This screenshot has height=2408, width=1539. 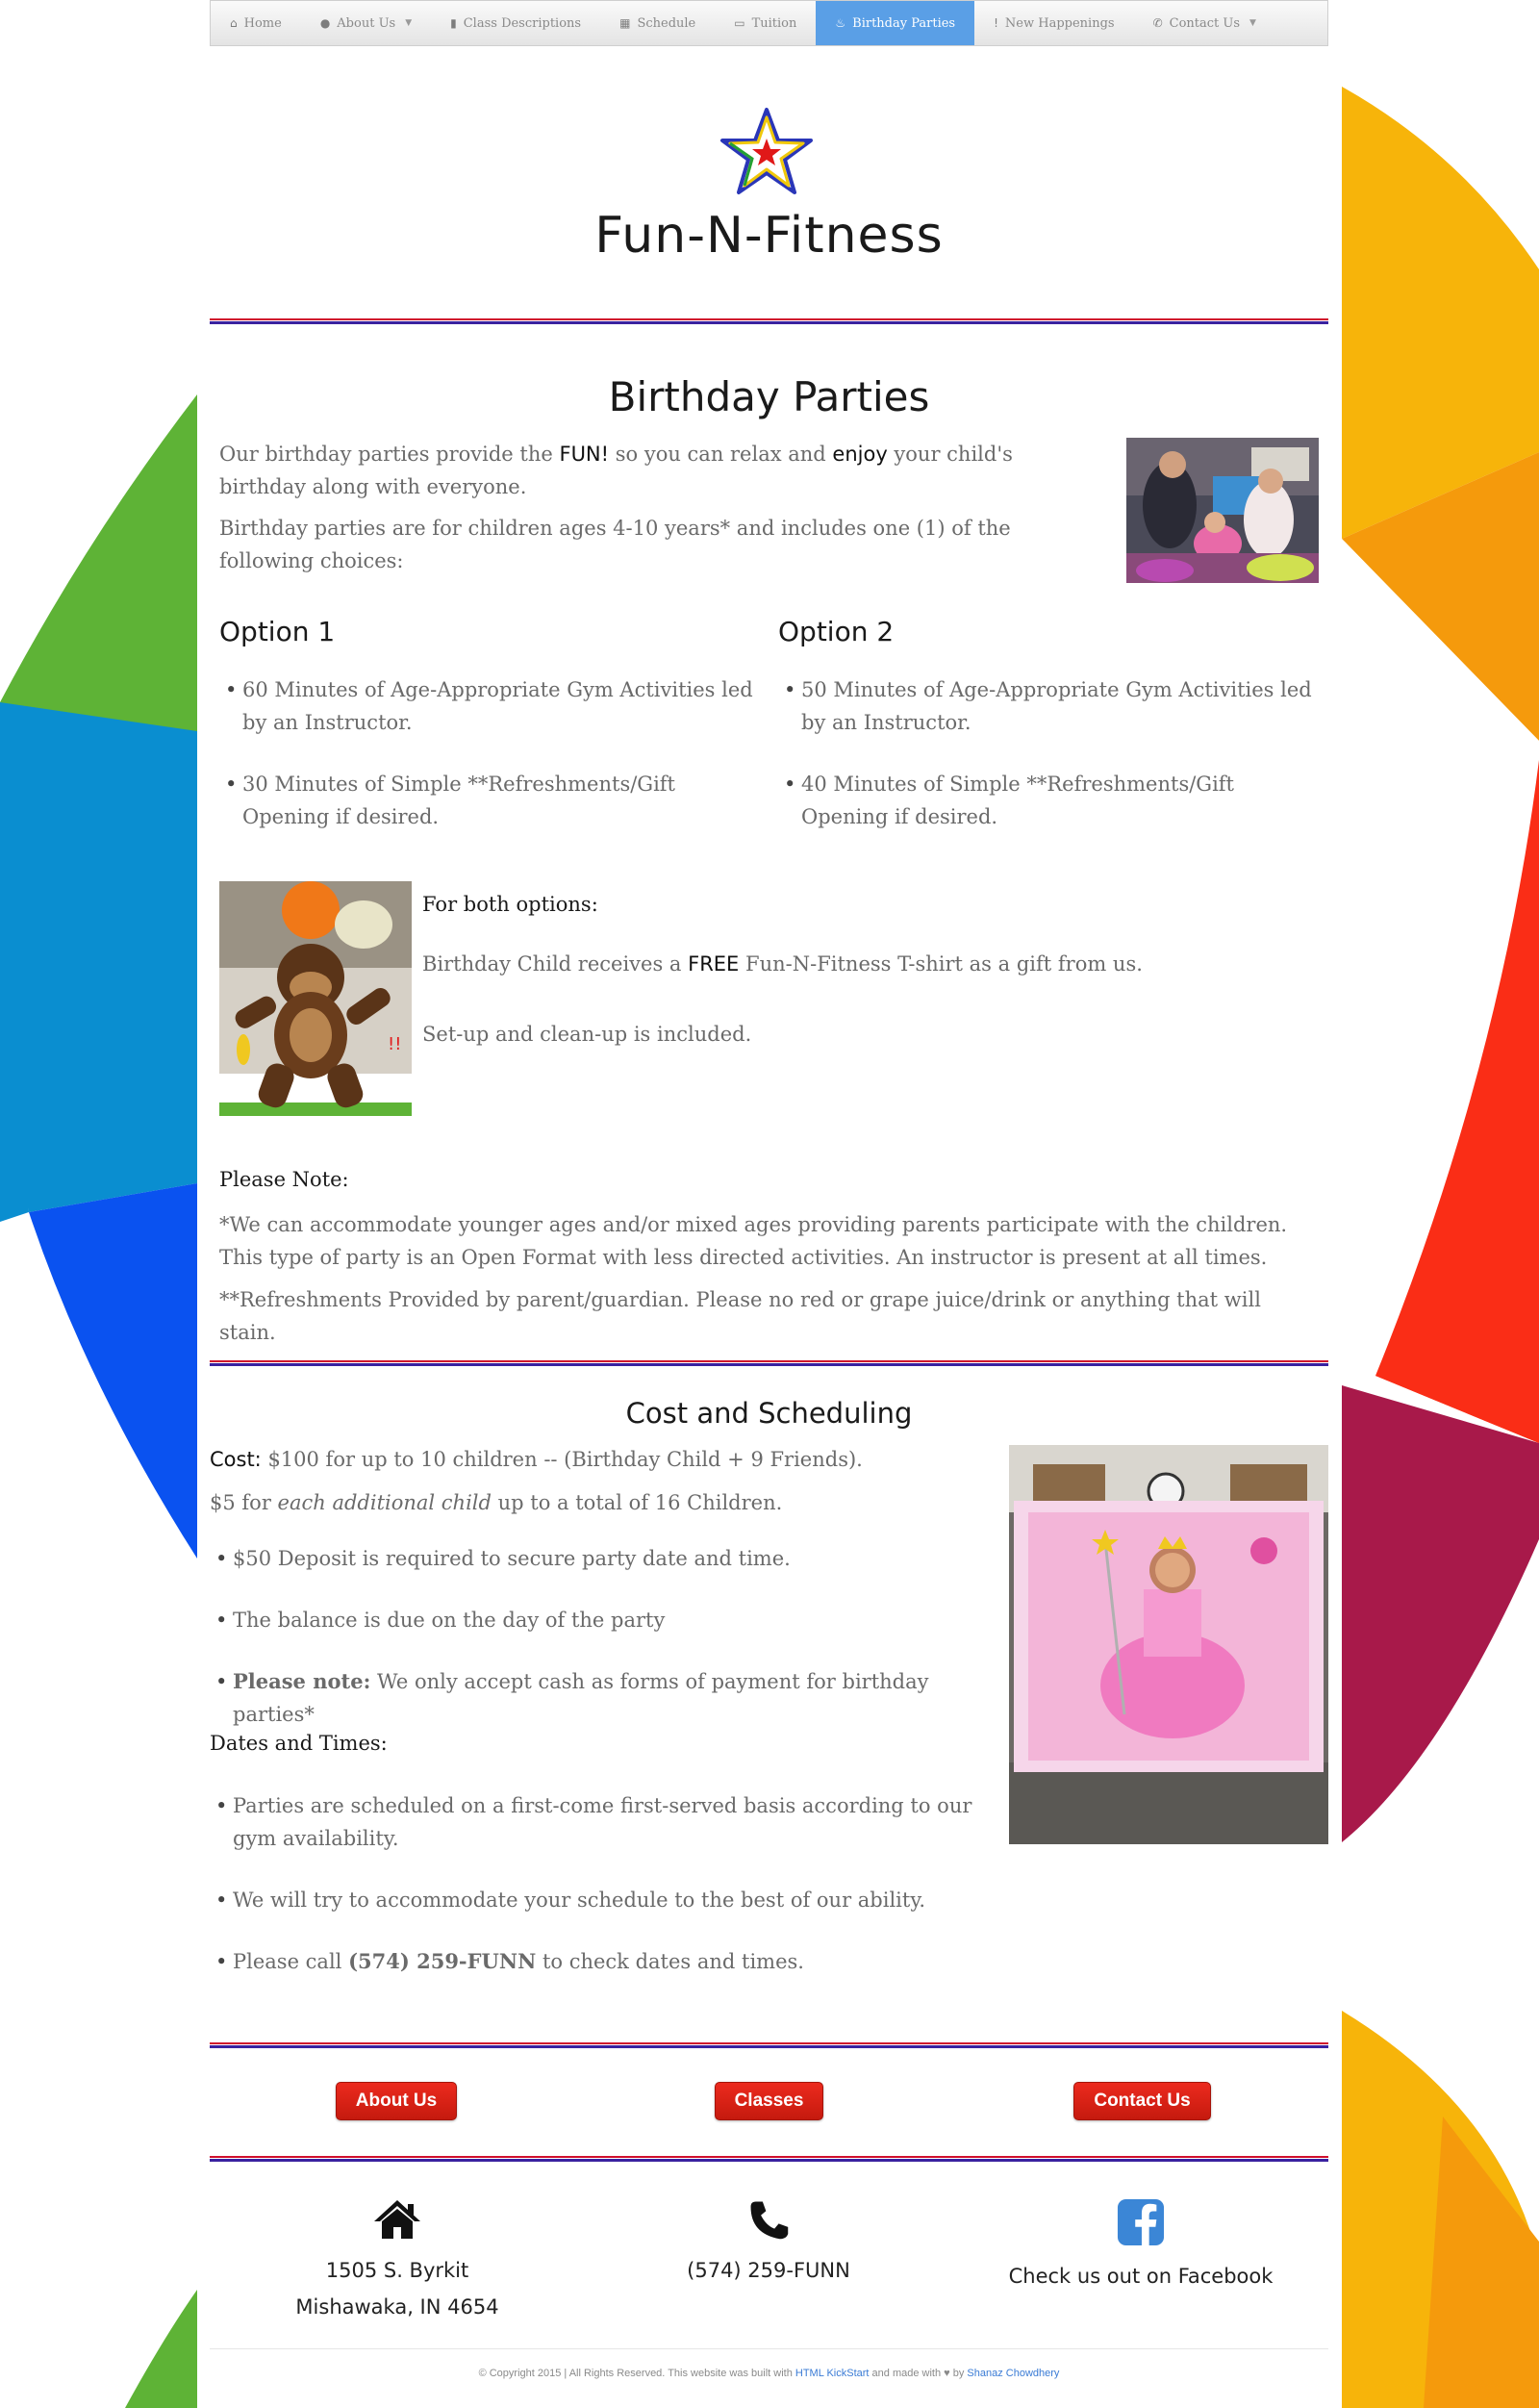 I want to click on call-phone: (574) 259-FUNN, so click(x=442, y=1961).